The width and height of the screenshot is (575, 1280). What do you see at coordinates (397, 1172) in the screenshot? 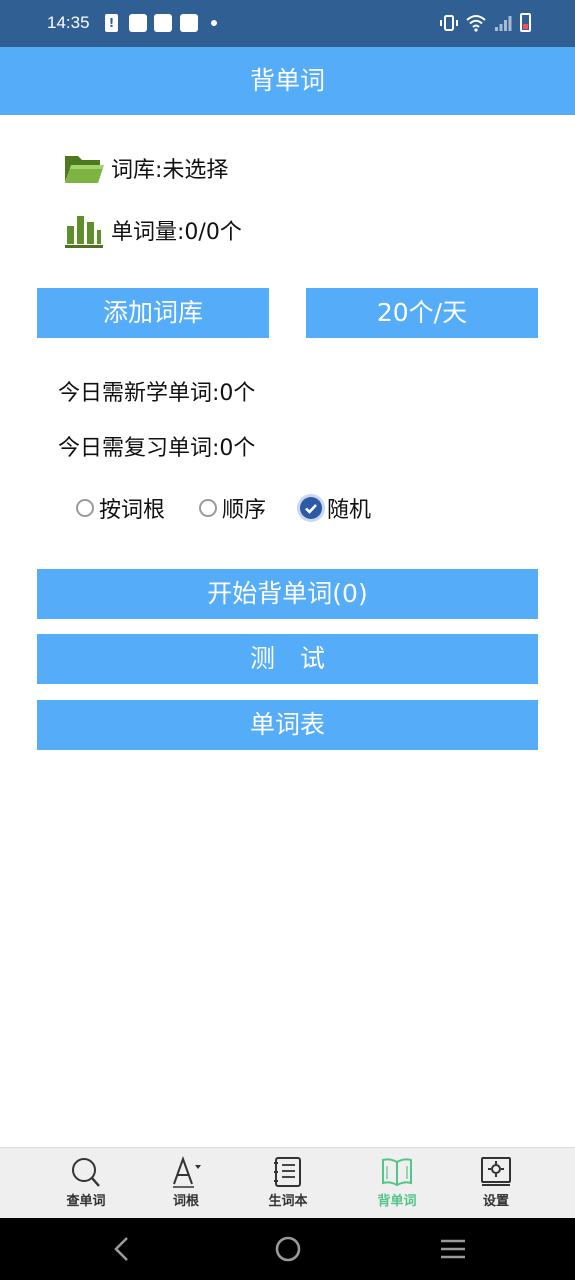
I see `book-icon` at bounding box center [397, 1172].